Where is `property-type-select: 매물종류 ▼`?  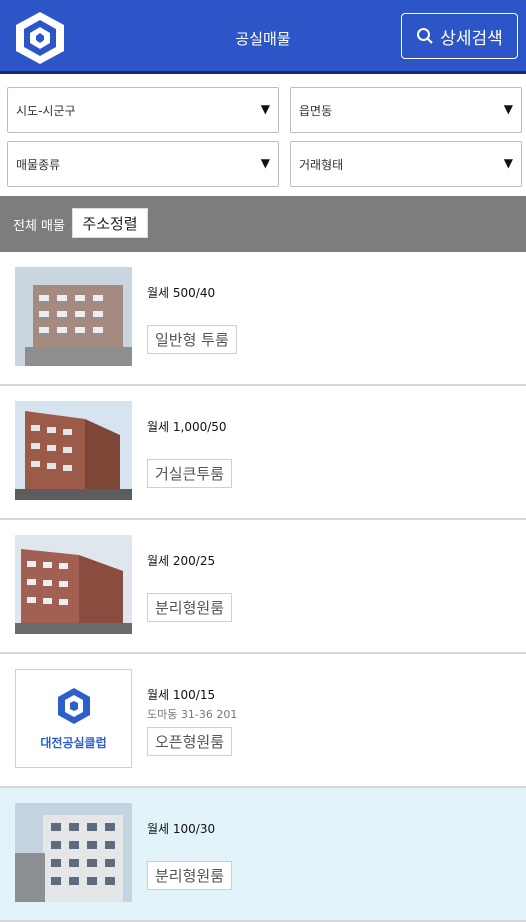
property-type-select: 매물종류 ▼ is located at coordinates (143, 164).